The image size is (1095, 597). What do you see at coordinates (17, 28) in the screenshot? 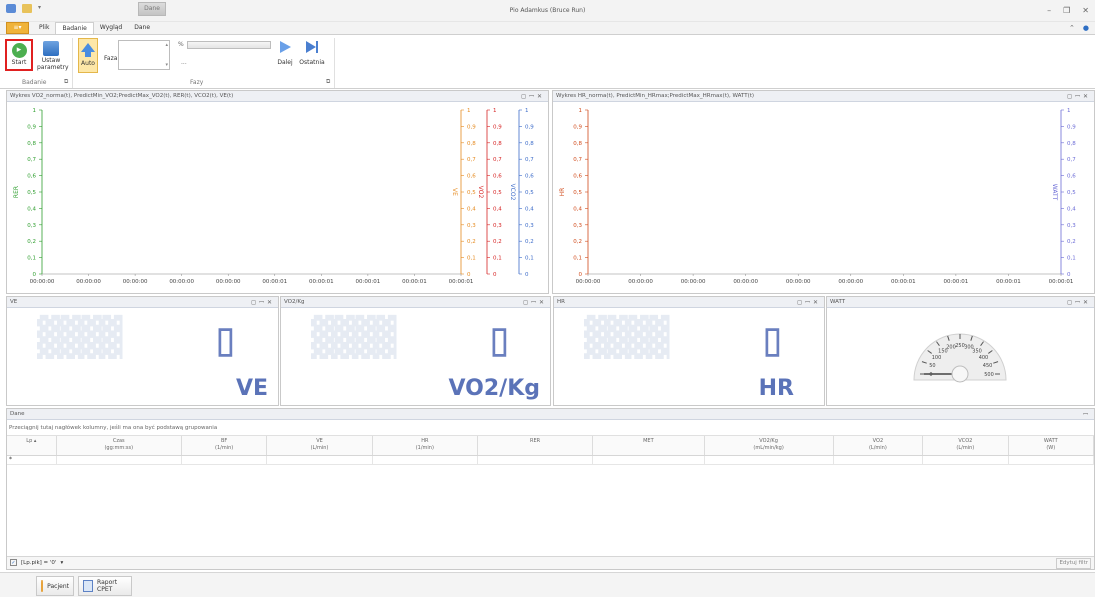
I see `app-menu-button: ≡▾` at bounding box center [17, 28].